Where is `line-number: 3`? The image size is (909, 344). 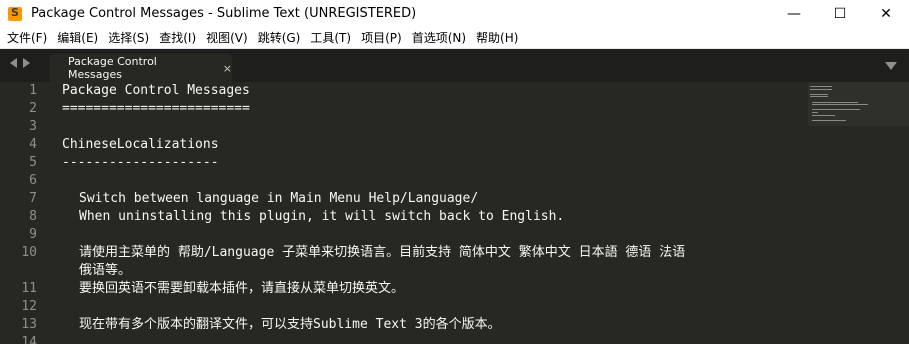
line-number: 3 is located at coordinates (33, 126).